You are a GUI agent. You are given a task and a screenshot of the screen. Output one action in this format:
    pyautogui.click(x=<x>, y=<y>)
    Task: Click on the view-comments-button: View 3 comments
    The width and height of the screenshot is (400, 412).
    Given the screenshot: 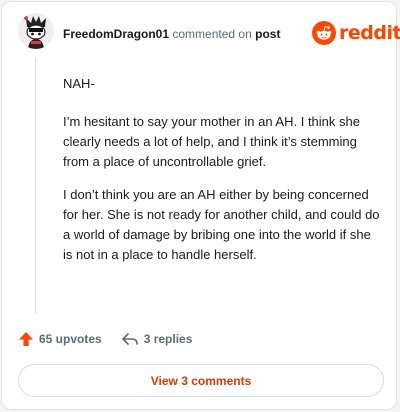 What is the action you would take?
    pyautogui.click(x=201, y=380)
    